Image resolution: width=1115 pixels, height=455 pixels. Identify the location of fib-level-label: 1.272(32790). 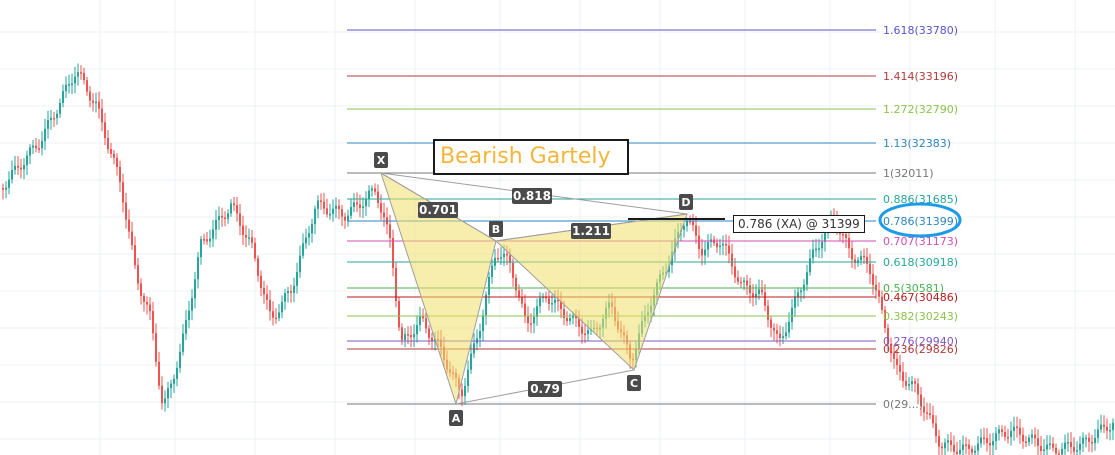
(920, 109).